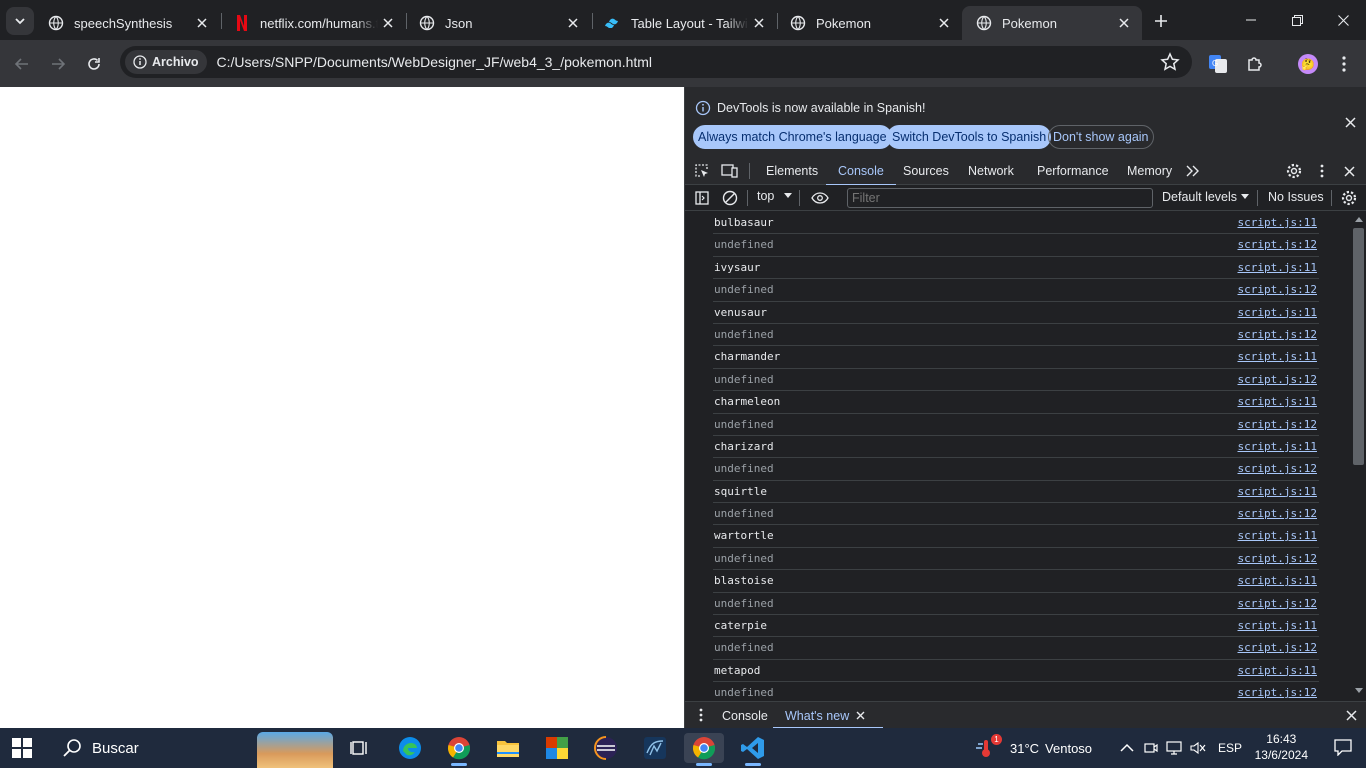  What do you see at coordinates (991, 170) in the screenshot?
I see `tab-network: Network` at bounding box center [991, 170].